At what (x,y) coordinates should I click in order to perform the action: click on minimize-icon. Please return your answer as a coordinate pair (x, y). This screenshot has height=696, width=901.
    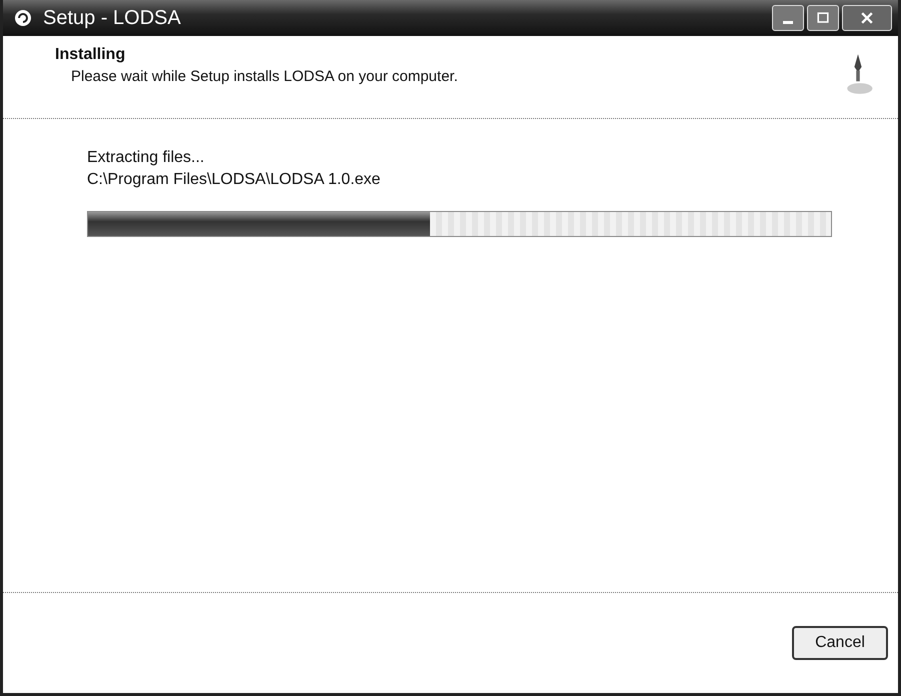
    Looking at the image, I should click on (788, 22).